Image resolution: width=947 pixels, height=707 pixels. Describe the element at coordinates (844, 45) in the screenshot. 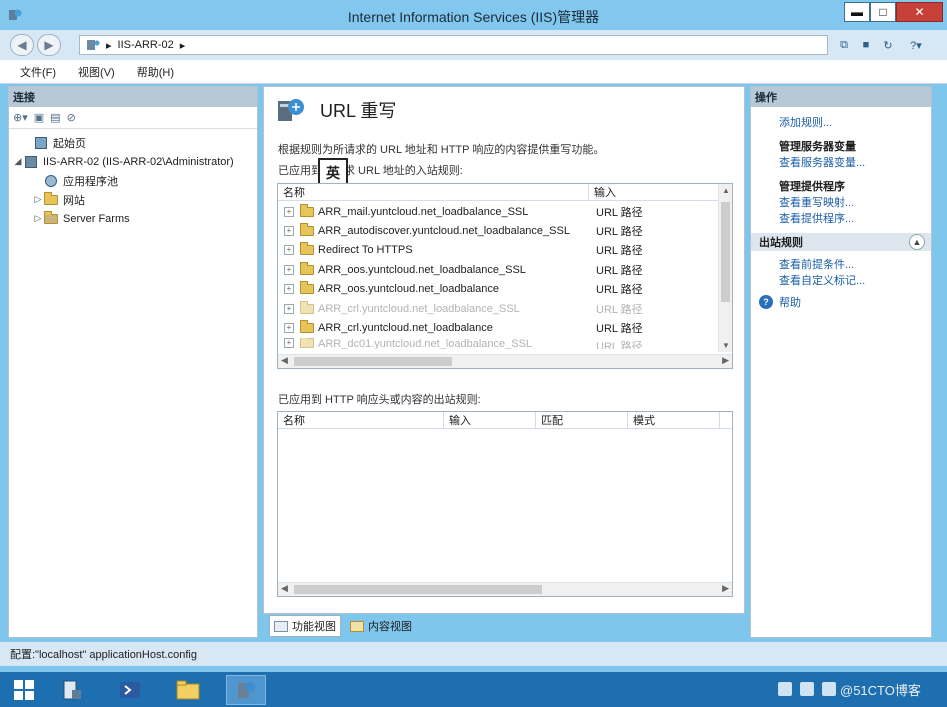

I see `network-icon: ⧉` at that location.